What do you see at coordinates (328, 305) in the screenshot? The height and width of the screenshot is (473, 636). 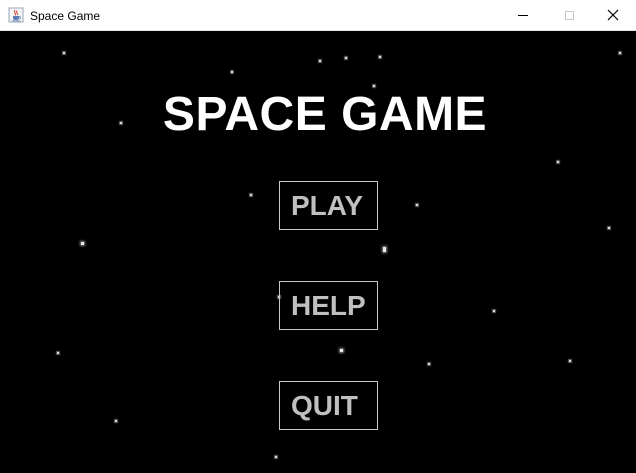 I see `help-button: HELP` at bounding box center [328, 305].